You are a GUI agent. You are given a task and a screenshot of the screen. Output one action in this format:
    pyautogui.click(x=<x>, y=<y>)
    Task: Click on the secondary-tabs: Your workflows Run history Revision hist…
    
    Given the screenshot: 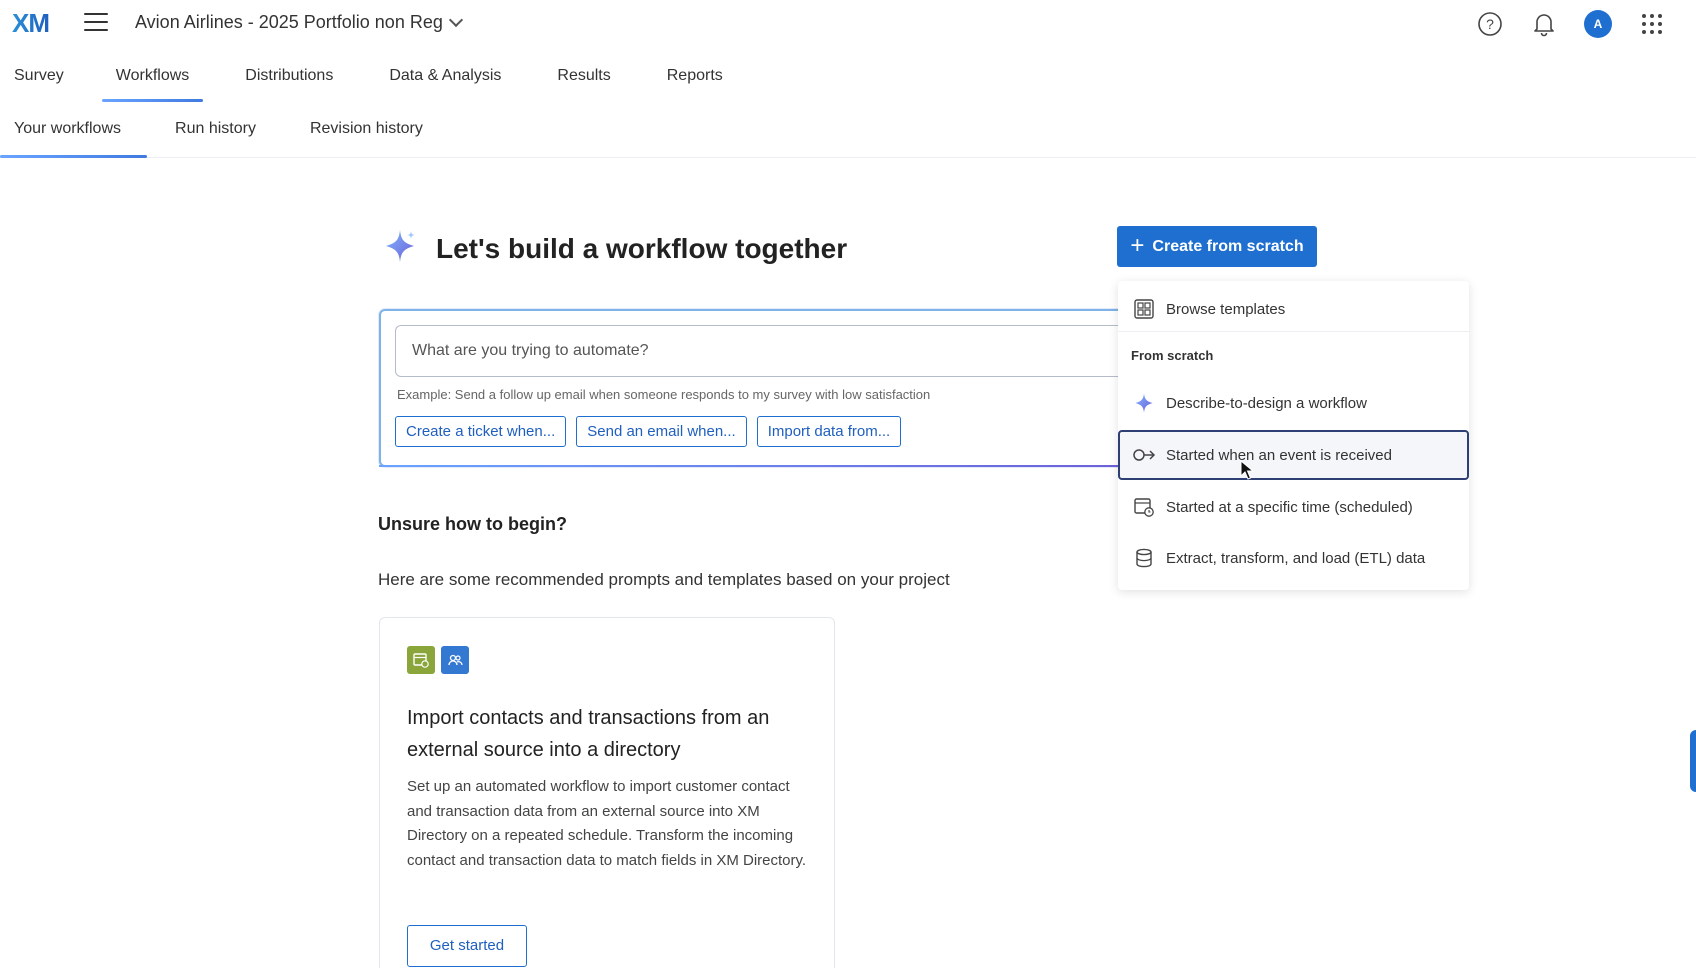 What is the action you would take?
    pyautogui.click(x=848, y=131)
    